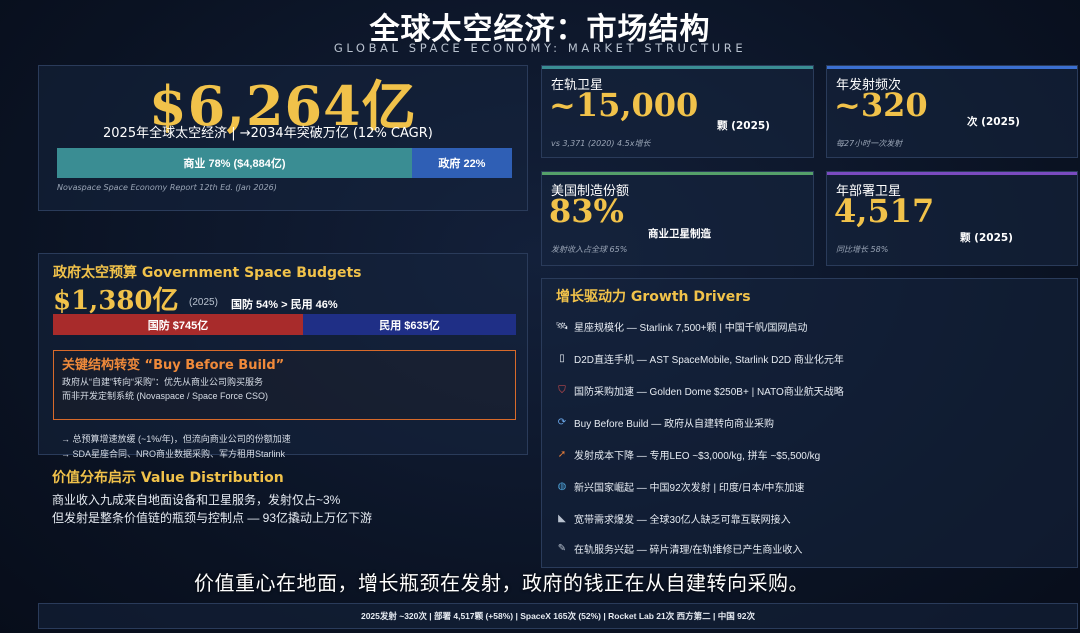 This screenshot has width=1080, height=641. What do you see at coordinates (165, 396) in the screenshot?
I see `key-shift-line: 而非开发定制系统 (Novaspace / Space Force CSO)` at bounding box center [165, 396].